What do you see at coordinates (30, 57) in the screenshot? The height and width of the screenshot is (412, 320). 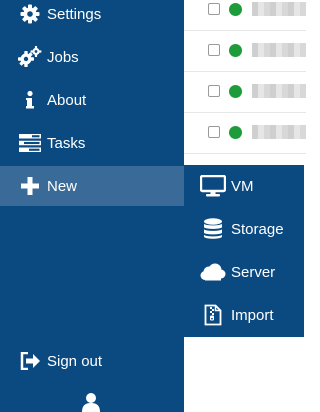 I see `gears-icon` at bounding box center [30, 57].